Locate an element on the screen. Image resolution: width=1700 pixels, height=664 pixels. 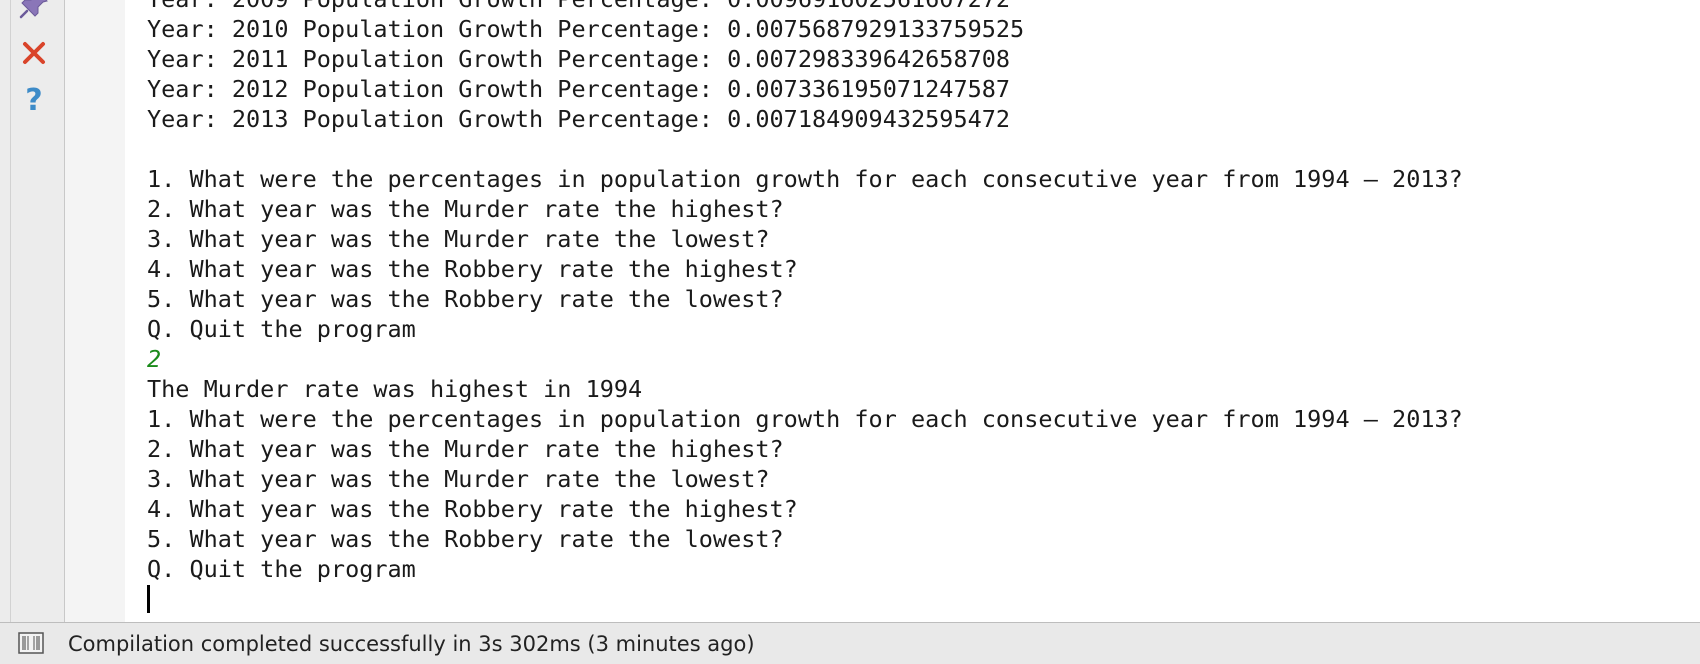
pin-icon is located at coordinates (34, 12).